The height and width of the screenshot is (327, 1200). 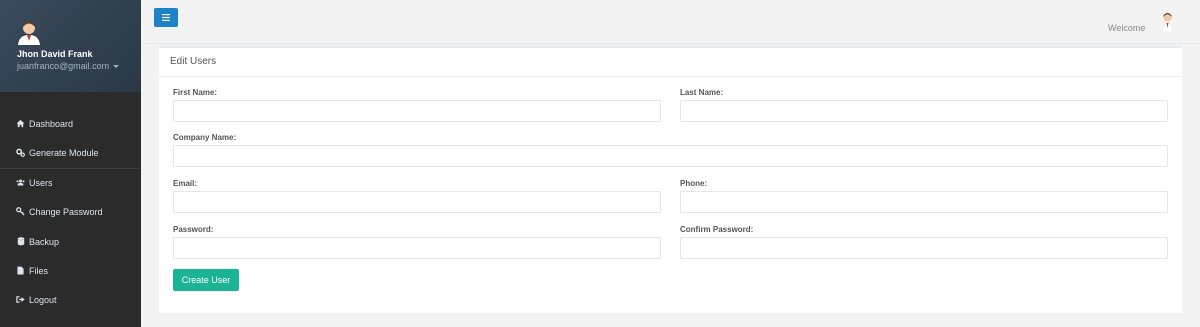 What do you see at coordinates (39, 270) in the screenshot?
I see `sidebar-item-label: Files` at bounding box center [39, 270].